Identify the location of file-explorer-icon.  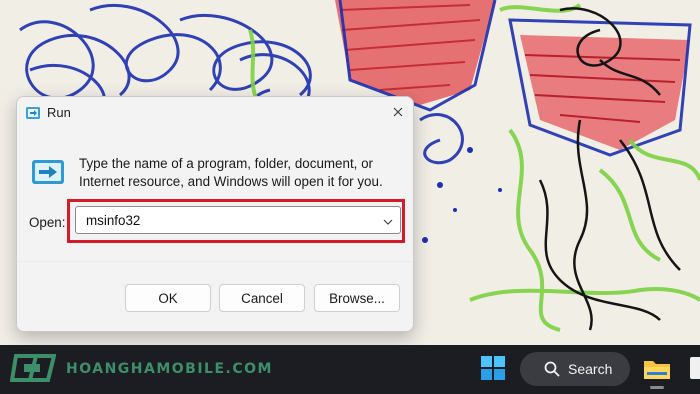
(657, 370).